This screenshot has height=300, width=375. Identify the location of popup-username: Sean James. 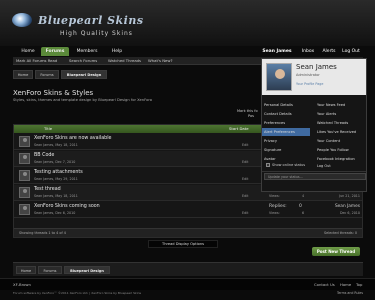
(316, 67).